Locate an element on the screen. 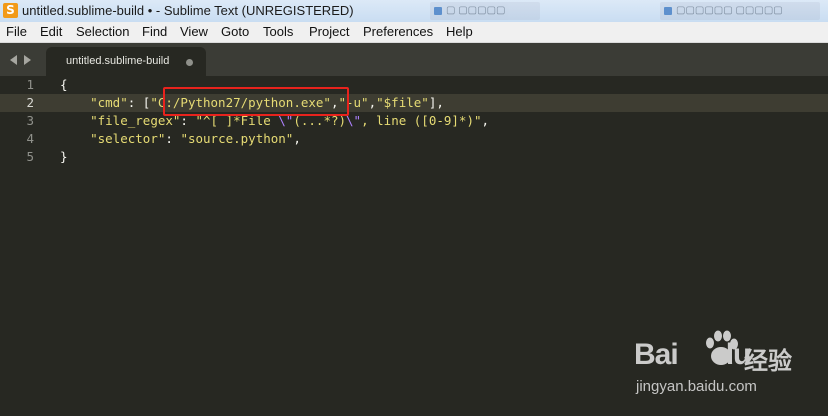 Image resolution: width=828 pixels, height=416 pixels. code-line: { is located at coordinates (64, 84).